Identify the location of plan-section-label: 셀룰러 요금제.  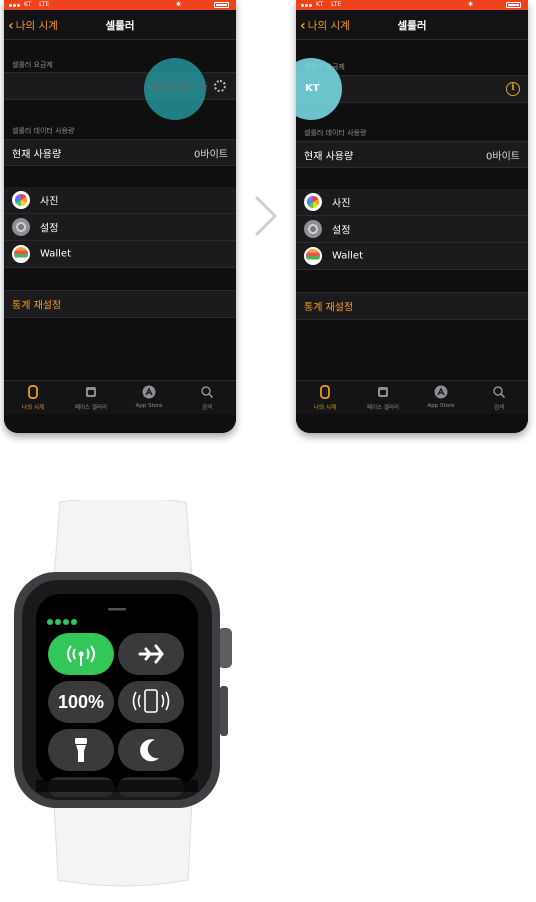
(32, 65).